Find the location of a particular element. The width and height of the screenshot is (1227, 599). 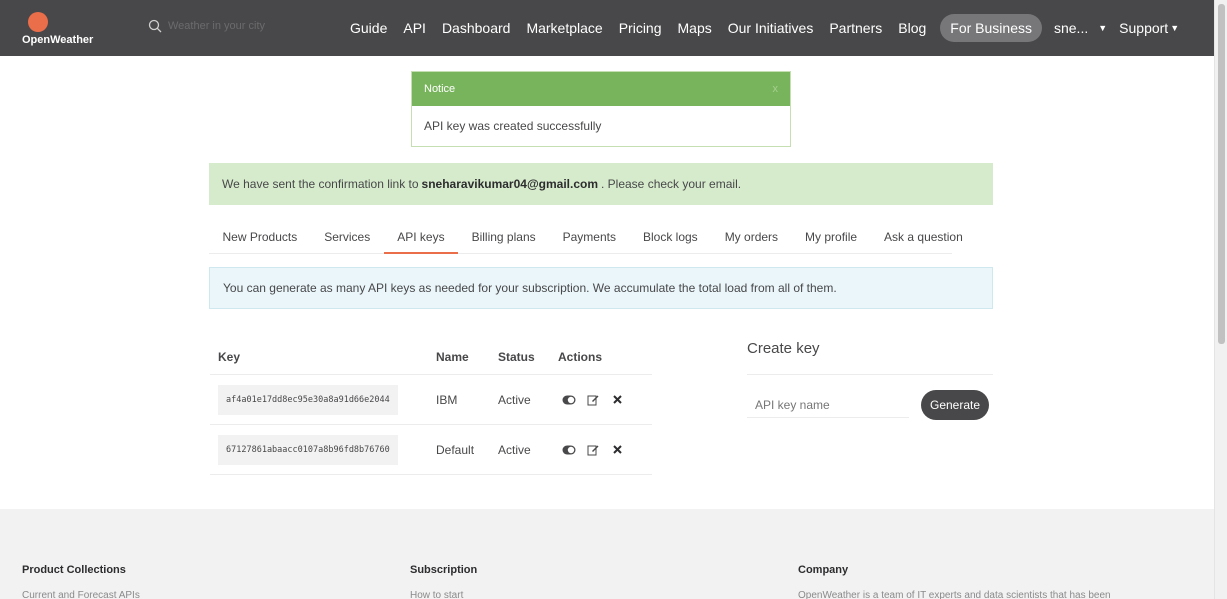

generate-button: Generate is located at coordinates (955, 405).